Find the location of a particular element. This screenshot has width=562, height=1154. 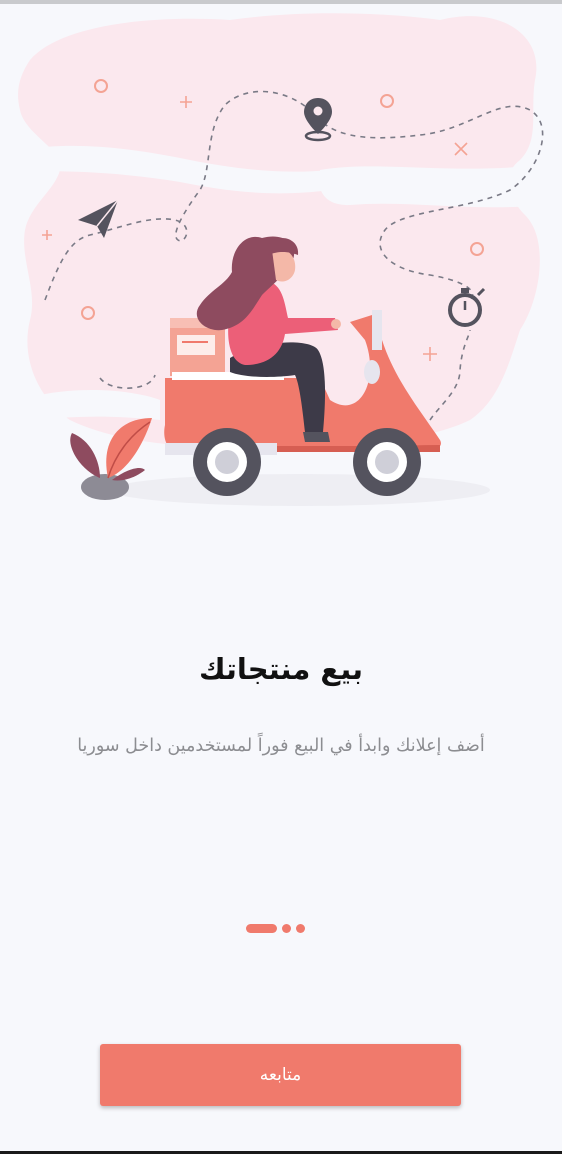

continue-button: متابعه is located at coordinates (280, 1075).